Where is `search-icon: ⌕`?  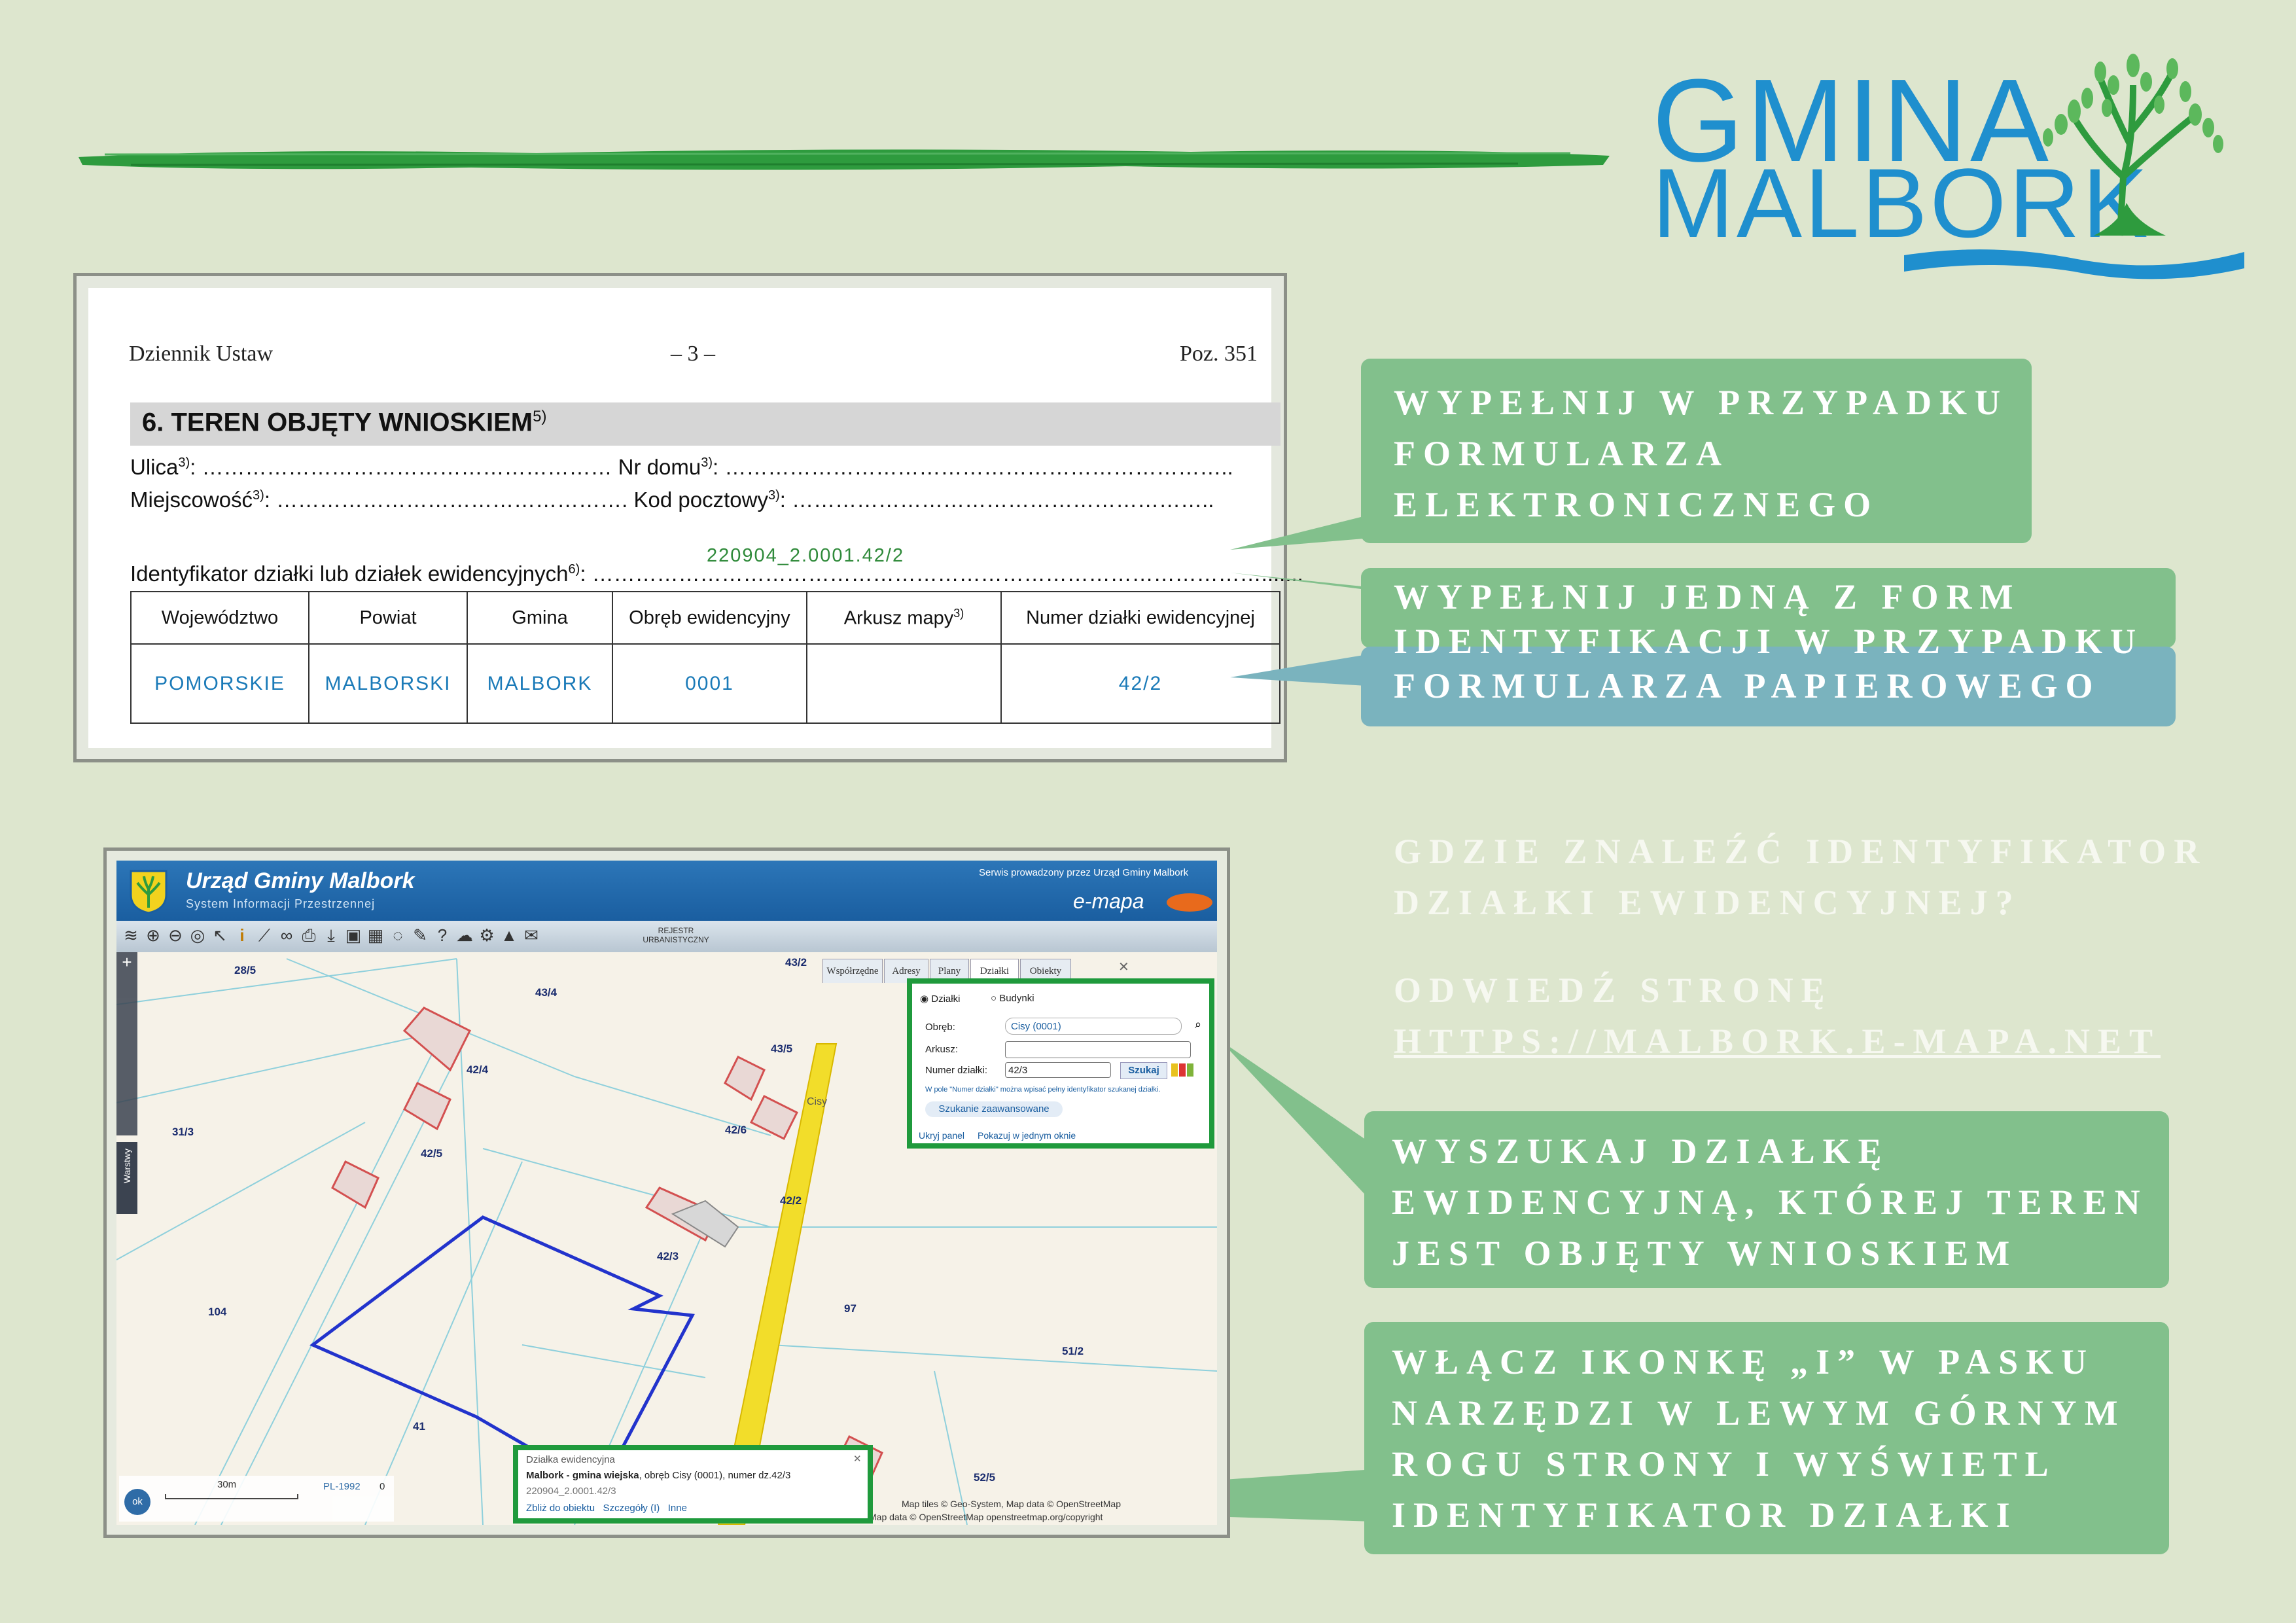 search-icon: ⌕ is located at coordinates (1198, 1024).